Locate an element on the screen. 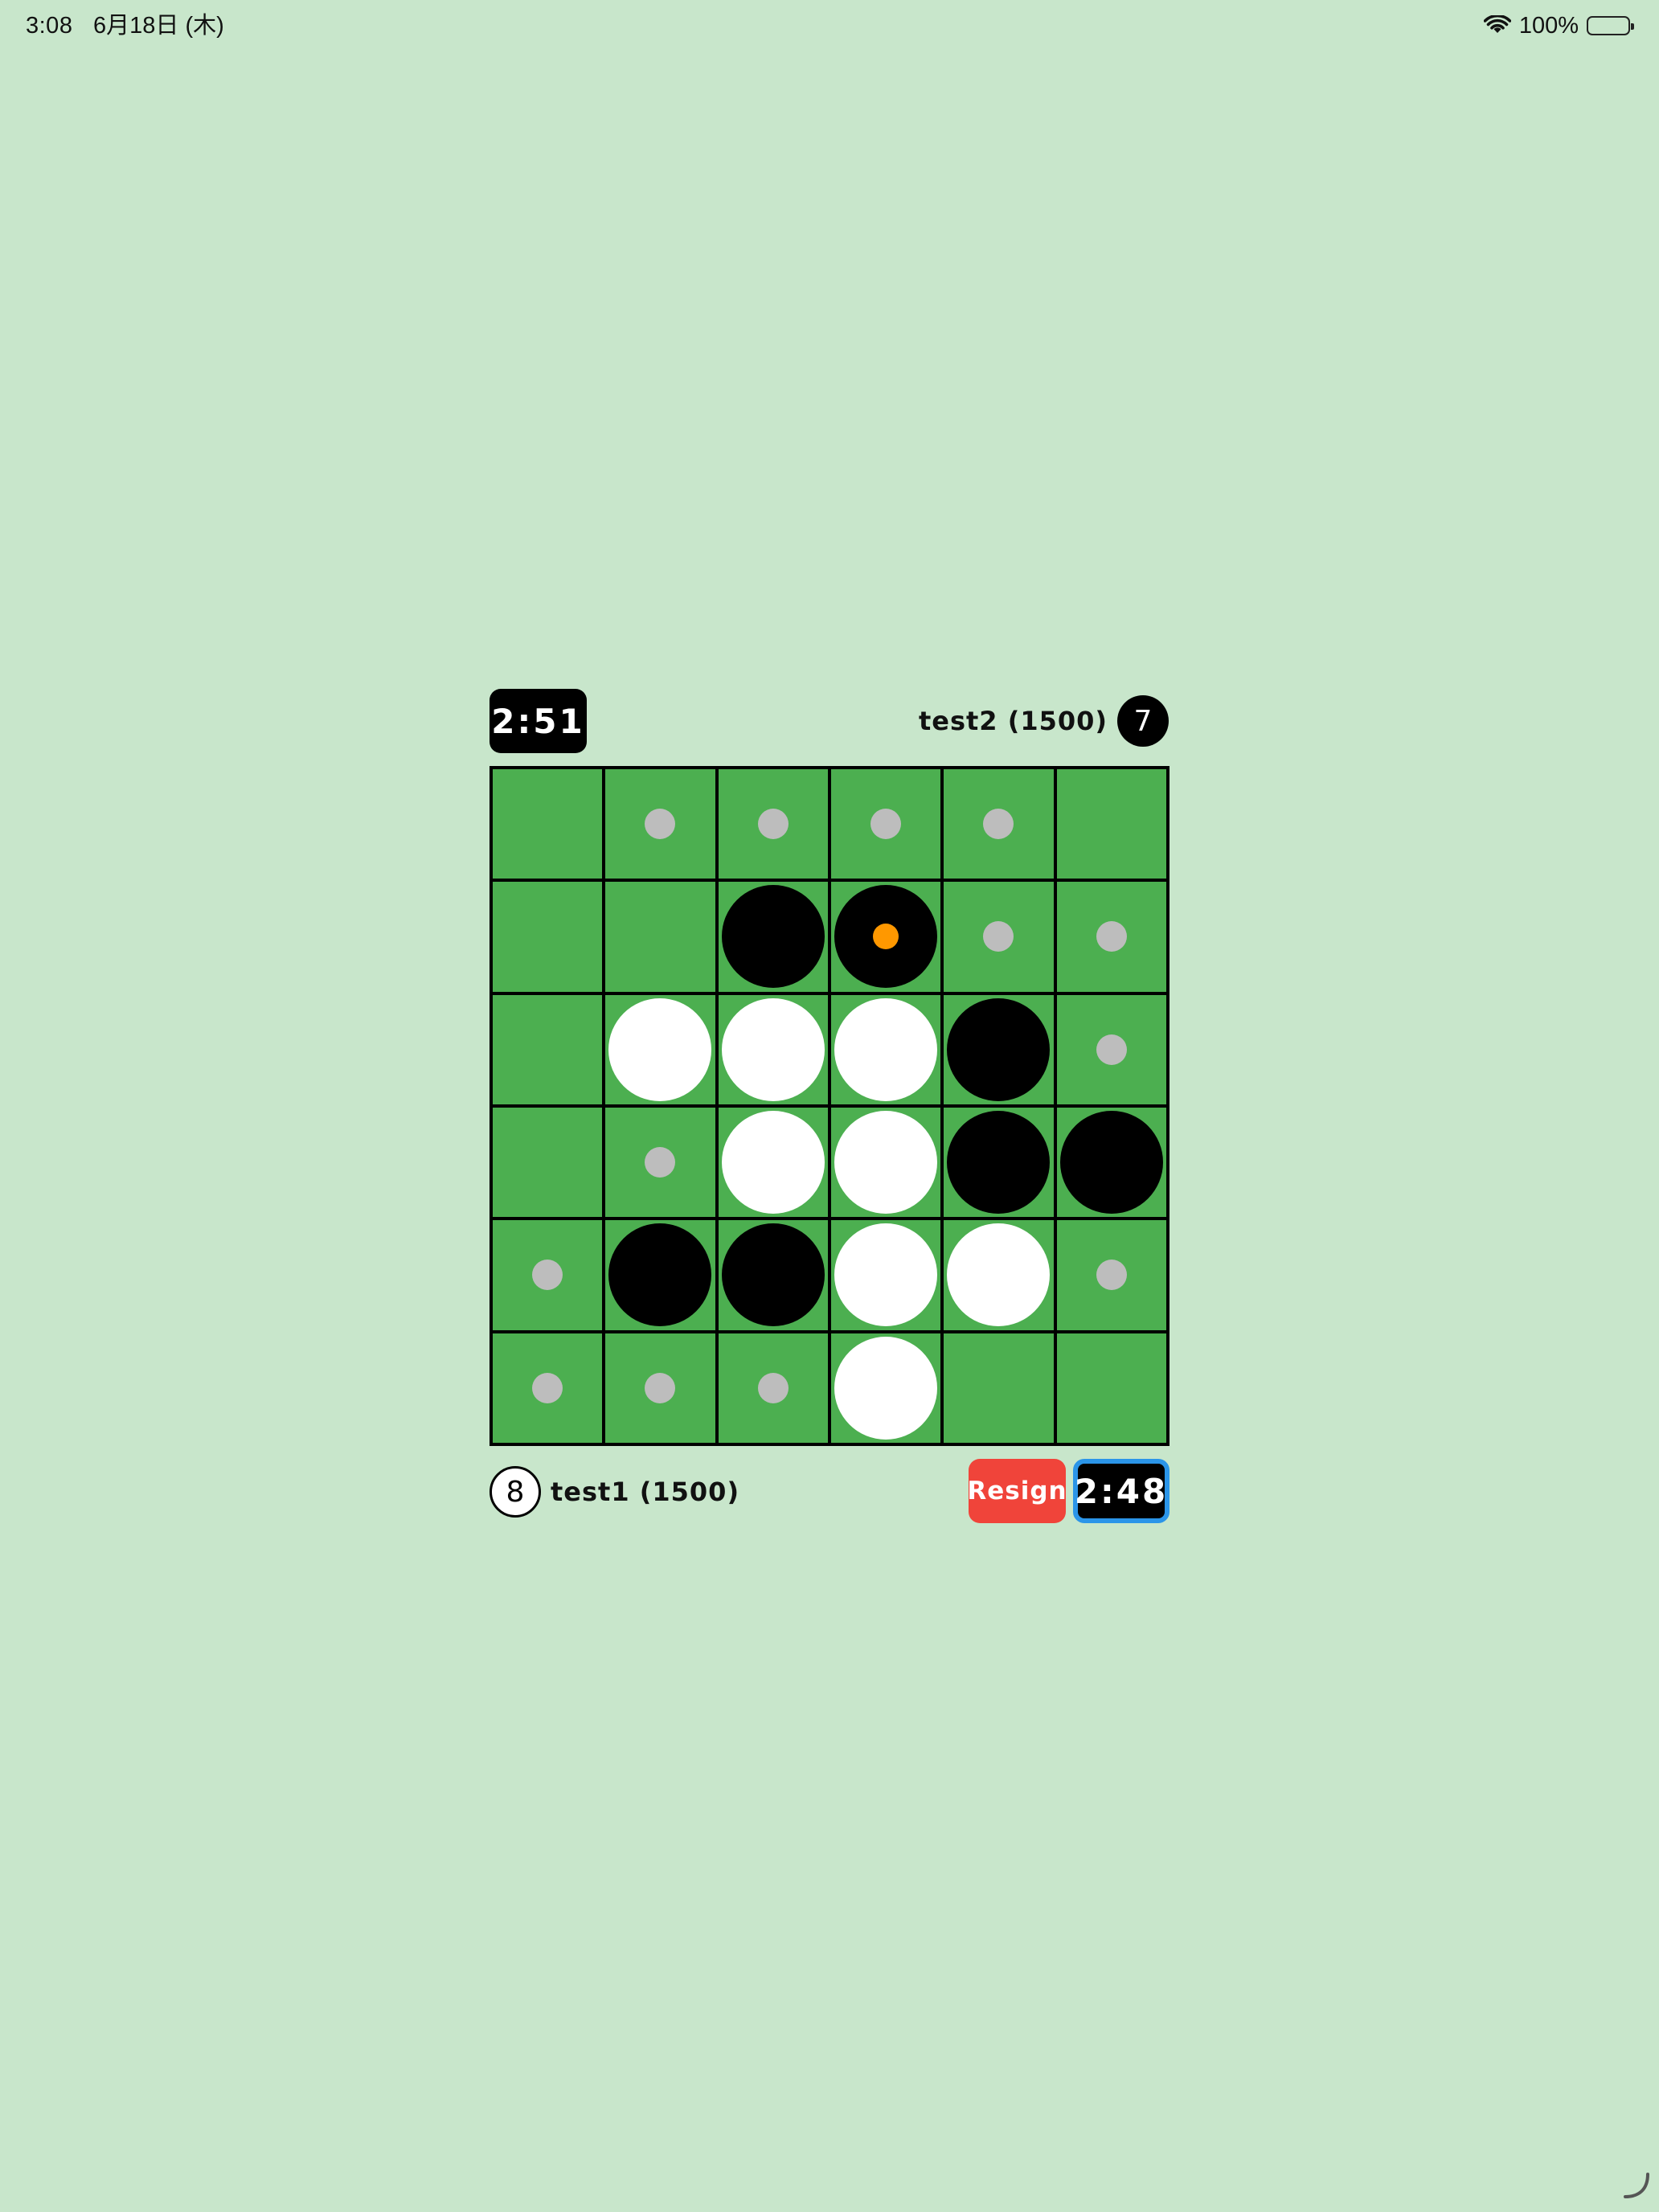  board-cell-r6c5 is located at coordinates (999, 1388).